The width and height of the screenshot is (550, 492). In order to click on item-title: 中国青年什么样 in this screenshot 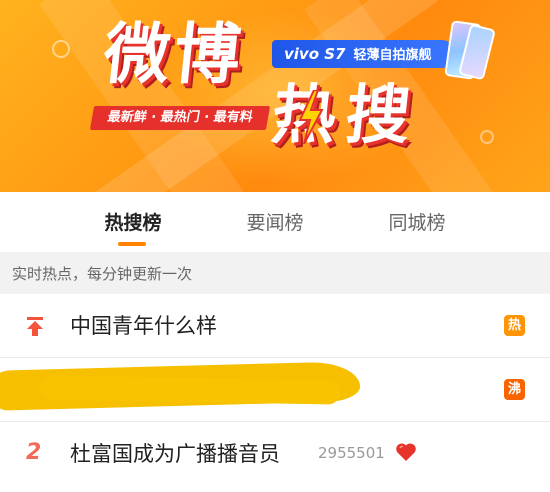, I will do `click(143, 325)`.